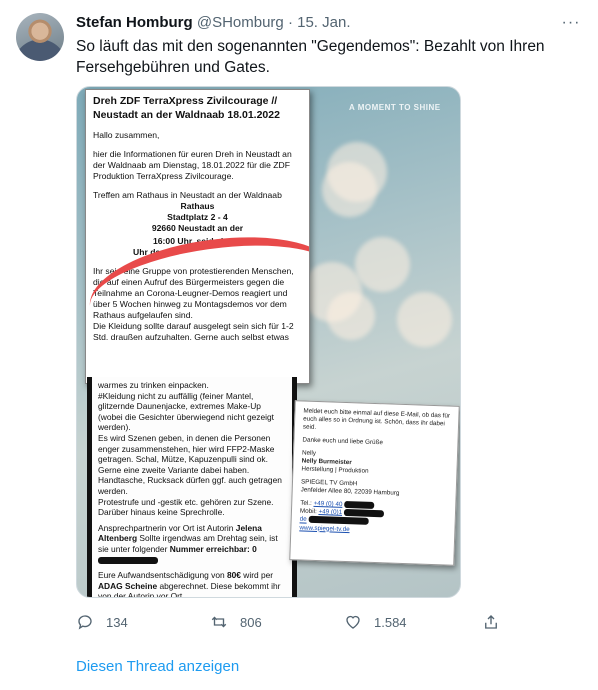 The width and height of the screenshot is (598, 690). I want to click on mobil-label: Mobil:, so click(308, 511).